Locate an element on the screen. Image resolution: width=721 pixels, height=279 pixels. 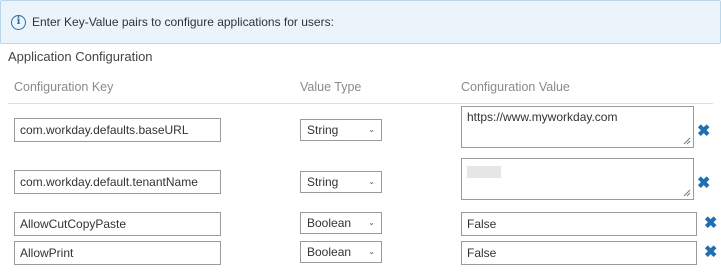
redacted-value is located at coordinates (484, 172).